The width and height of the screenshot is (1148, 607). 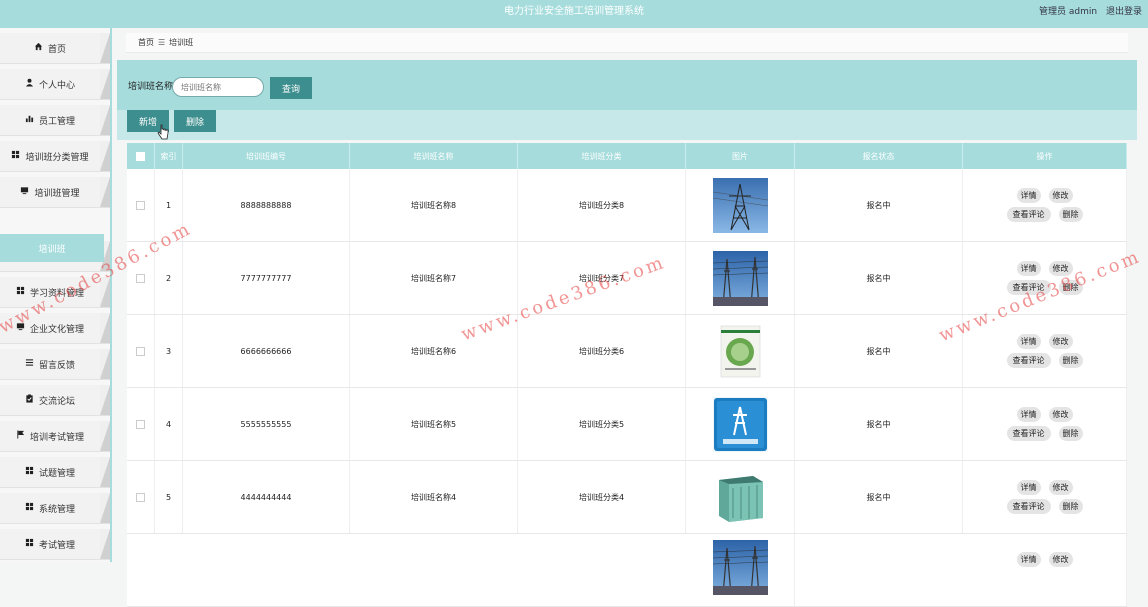 What do you see at coordinates (146, 42) in the screenshot?
I see `breadcrumb-home: 首页` at bounding box center [146, 42].